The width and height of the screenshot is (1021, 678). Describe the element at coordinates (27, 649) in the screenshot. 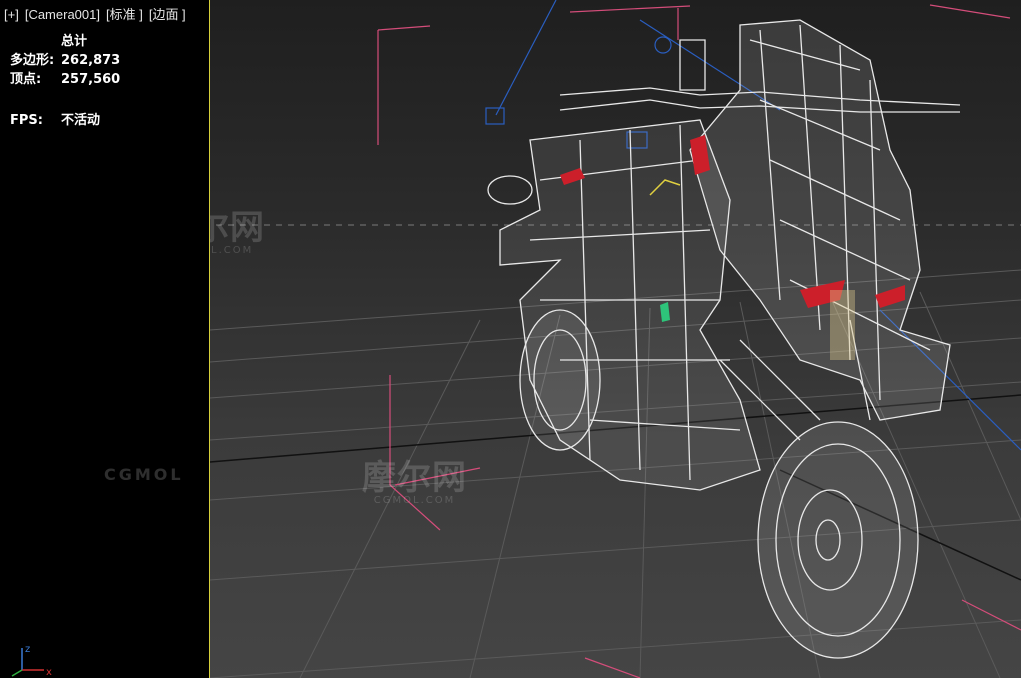

I see `axis-z-label: z` at that location.